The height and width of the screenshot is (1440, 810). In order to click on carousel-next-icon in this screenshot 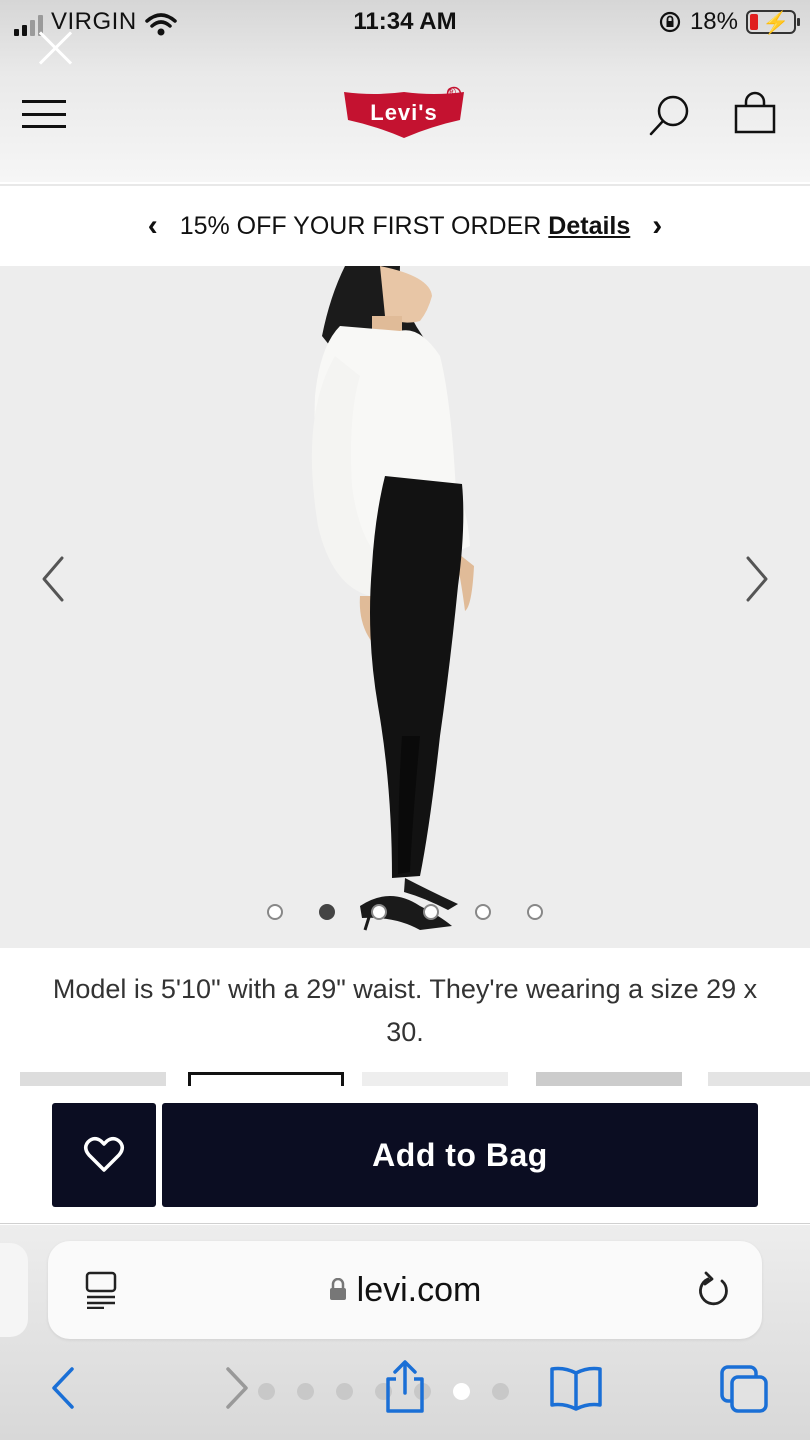, I will do `click(757, 579)`.